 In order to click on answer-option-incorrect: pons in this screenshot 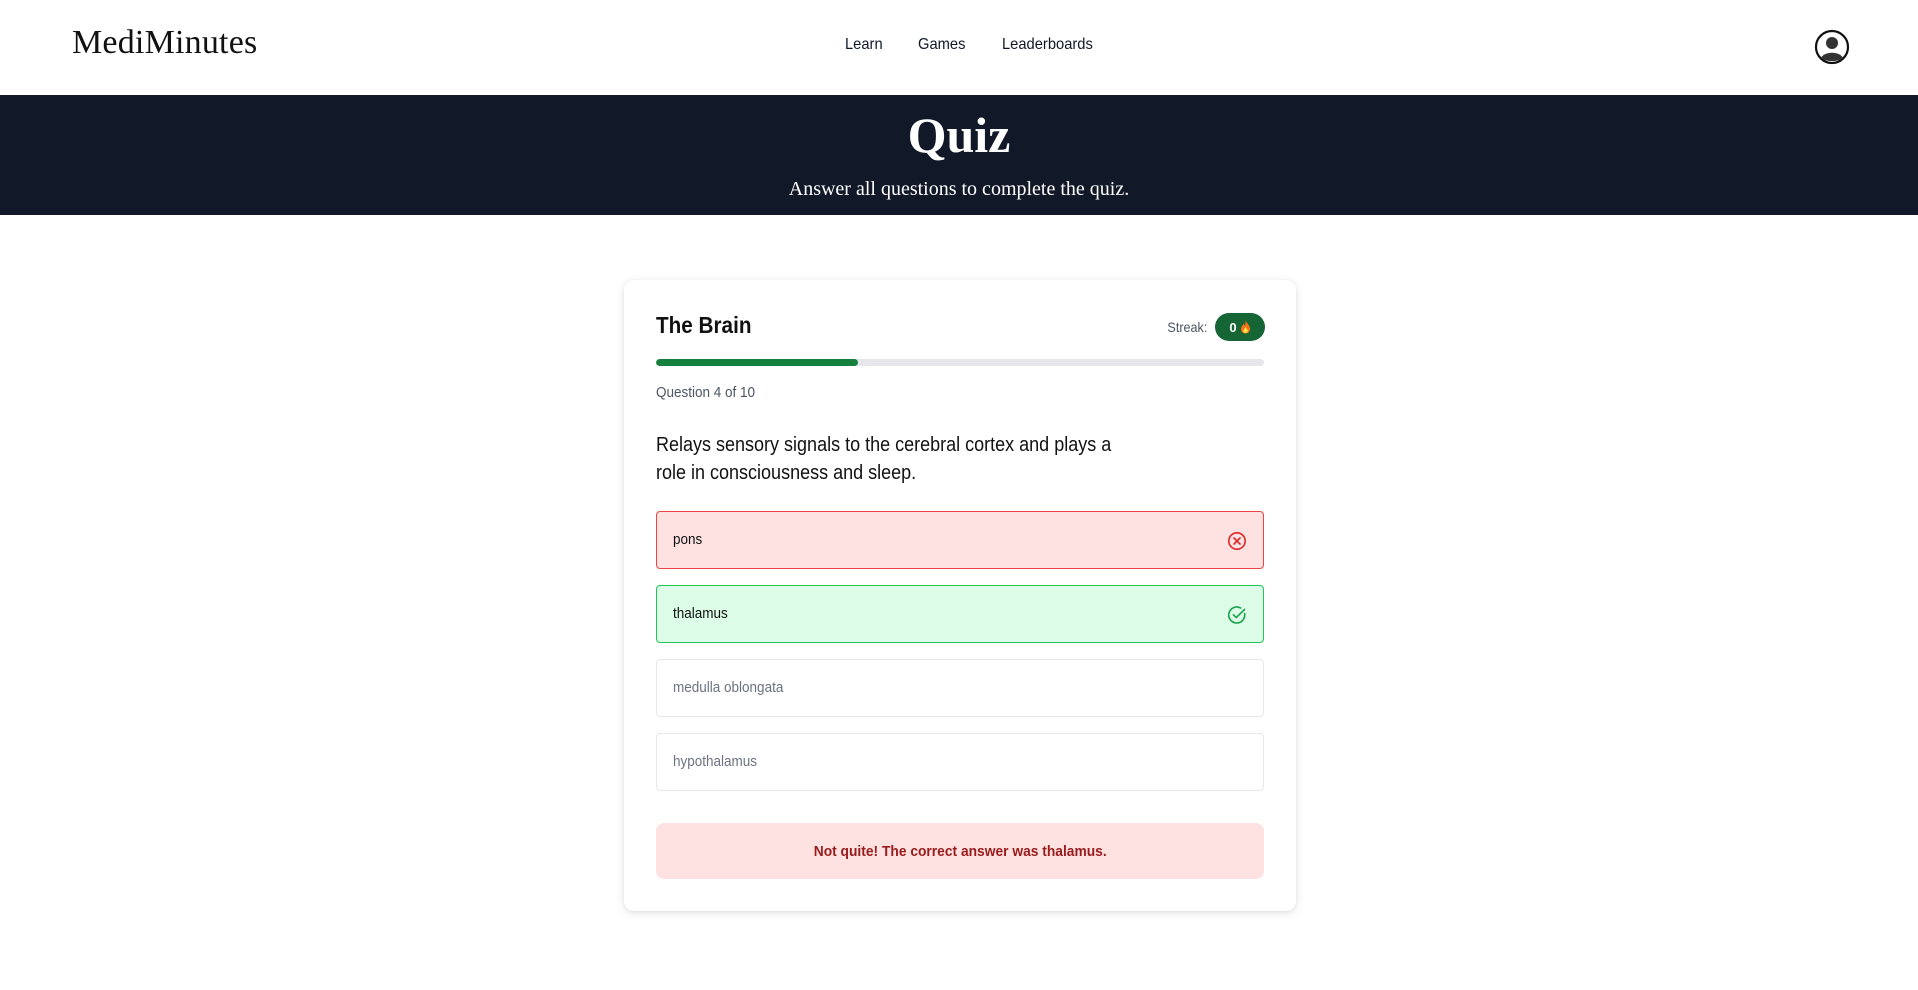, I will do `click(960, 540)`.